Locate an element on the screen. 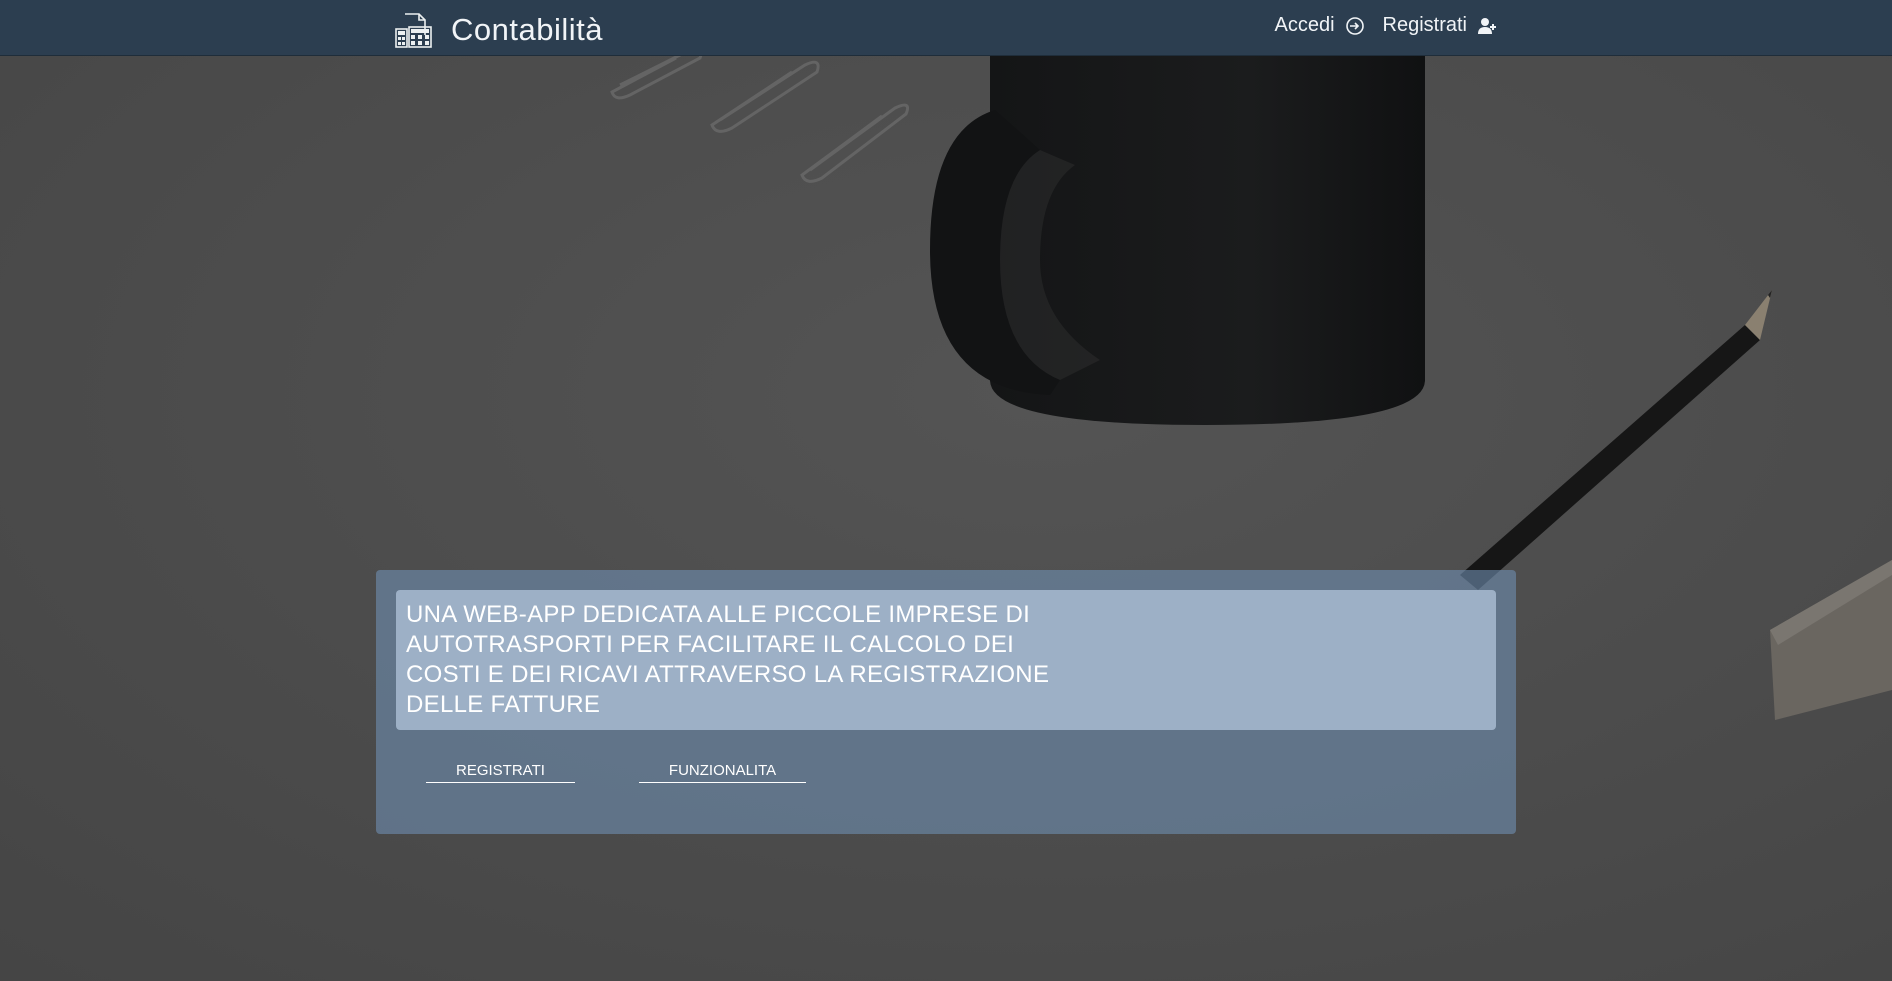  accounting-documents-icon is located at coordinates (413, 30).